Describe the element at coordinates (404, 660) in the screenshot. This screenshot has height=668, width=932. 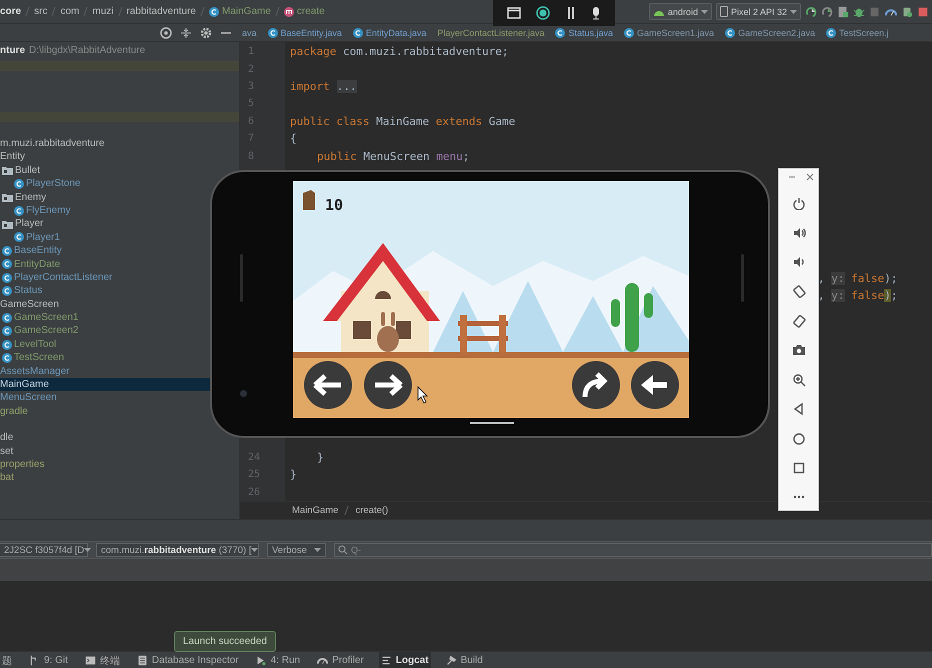
I see `tool-window-tab: Logcat` at that location.